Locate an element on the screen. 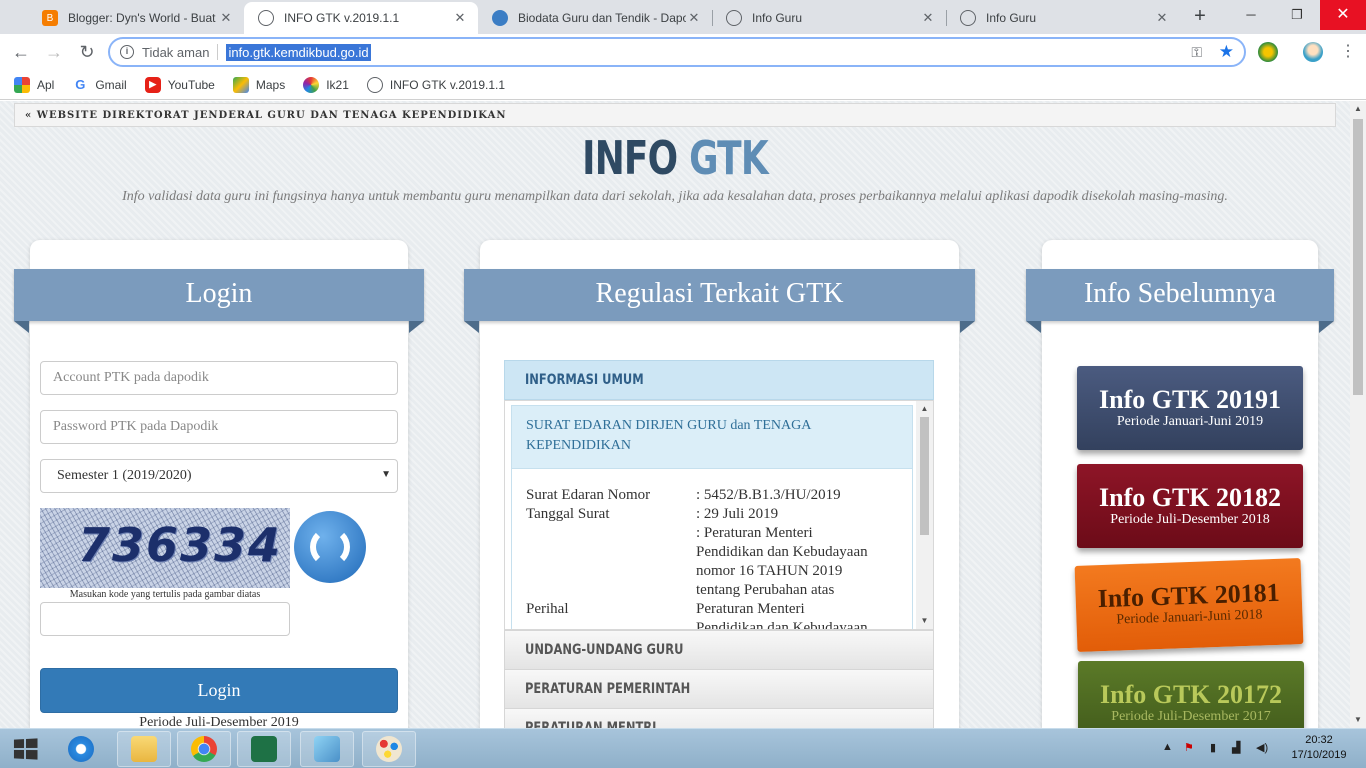 The image size is (1366, 768). back-arrow-icon: ← is located at coordinates (21, 52).